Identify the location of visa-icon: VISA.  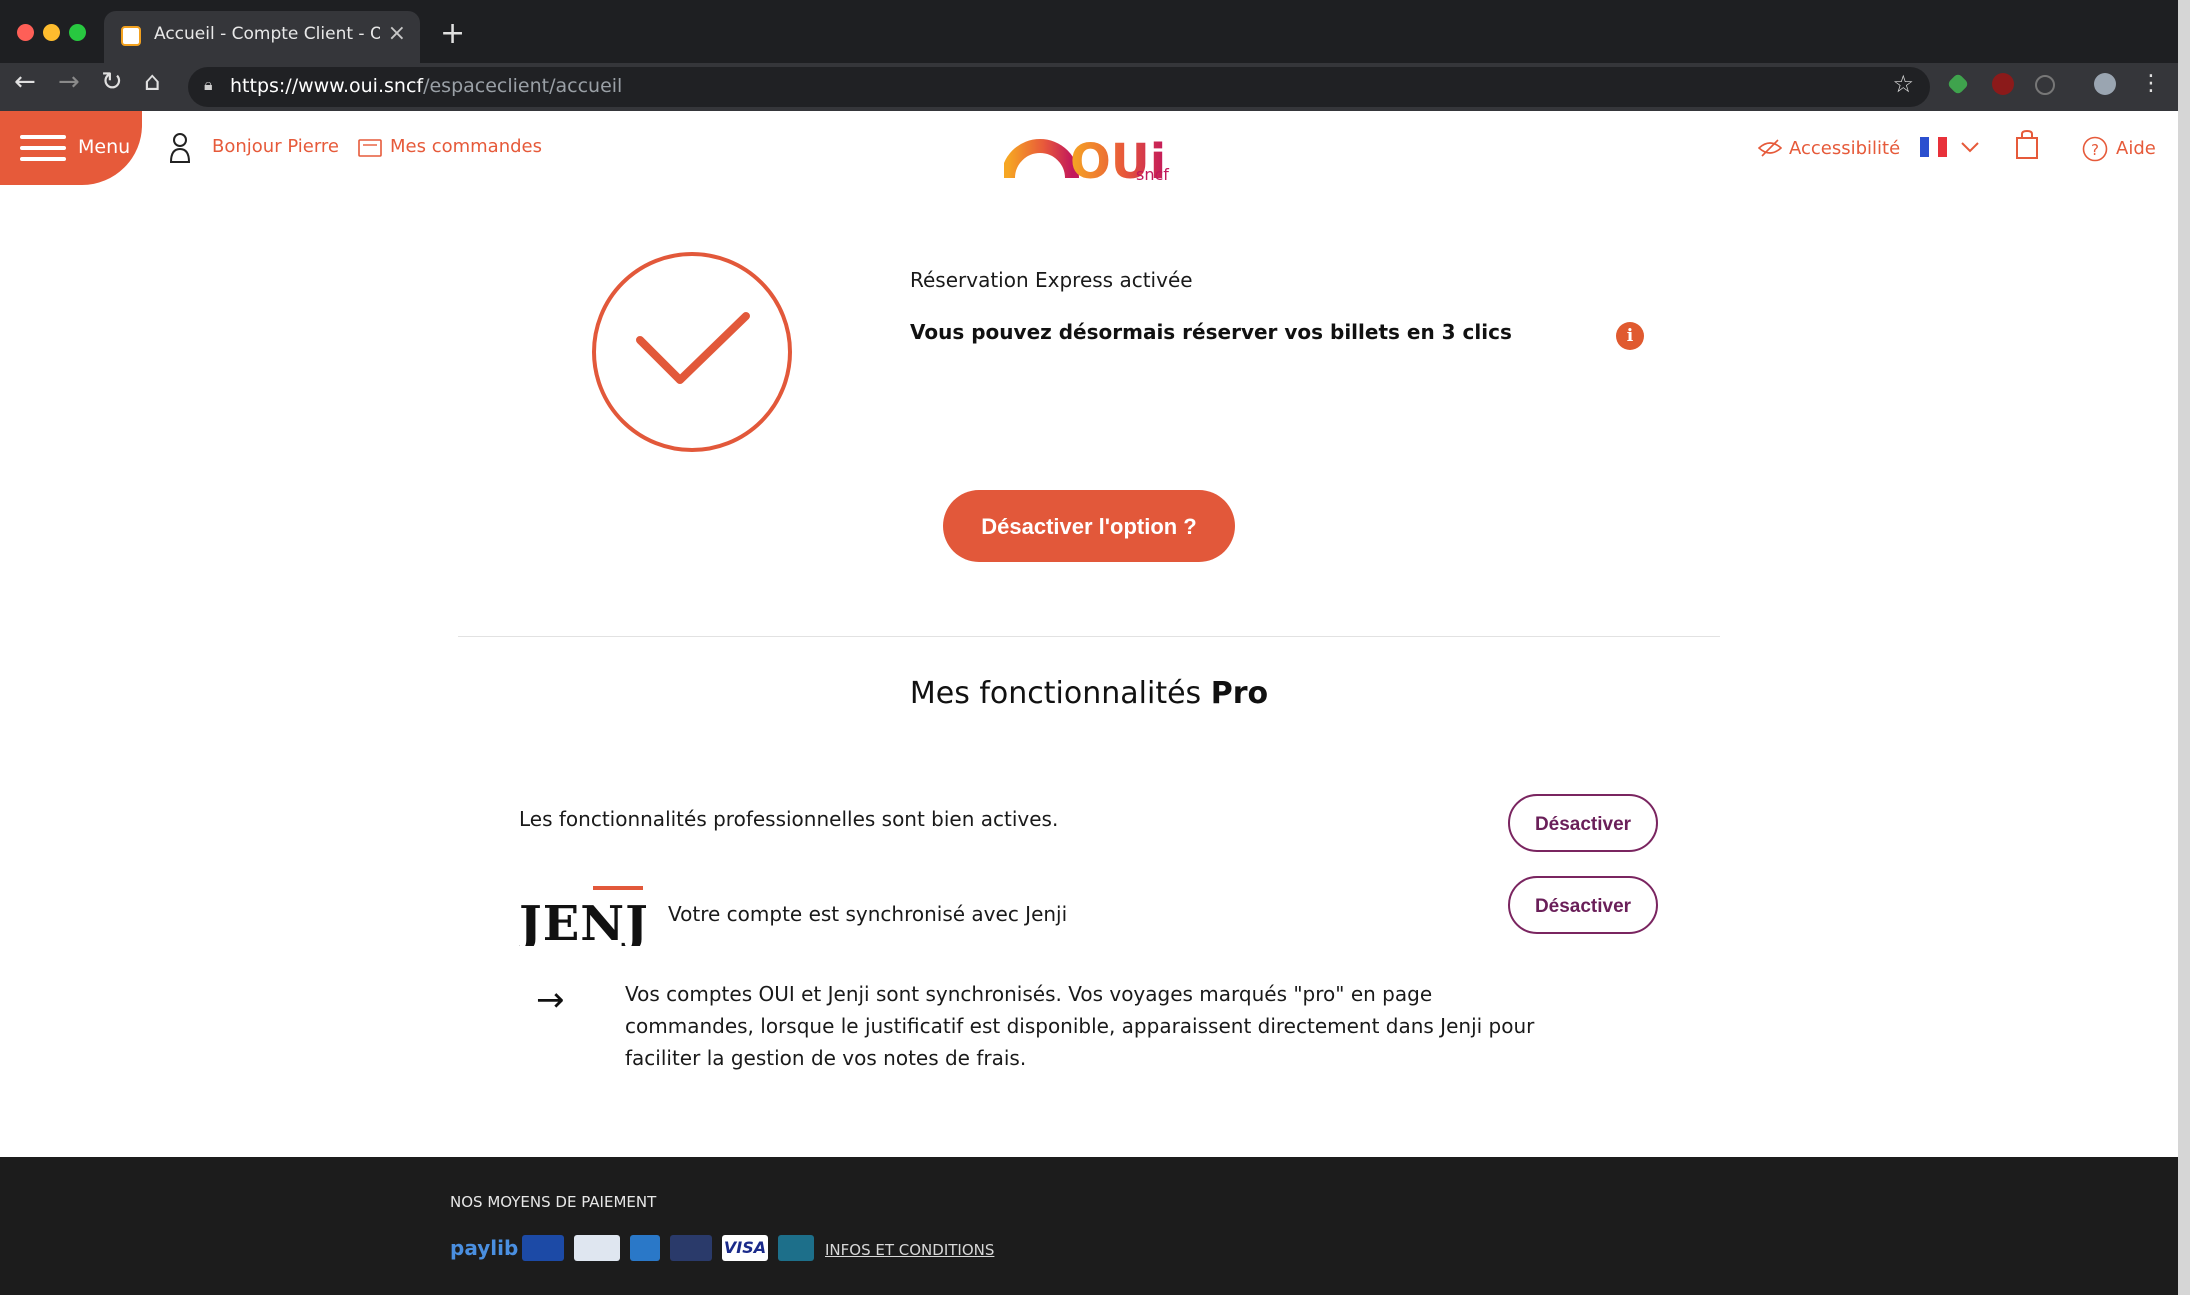
(745, 1248).